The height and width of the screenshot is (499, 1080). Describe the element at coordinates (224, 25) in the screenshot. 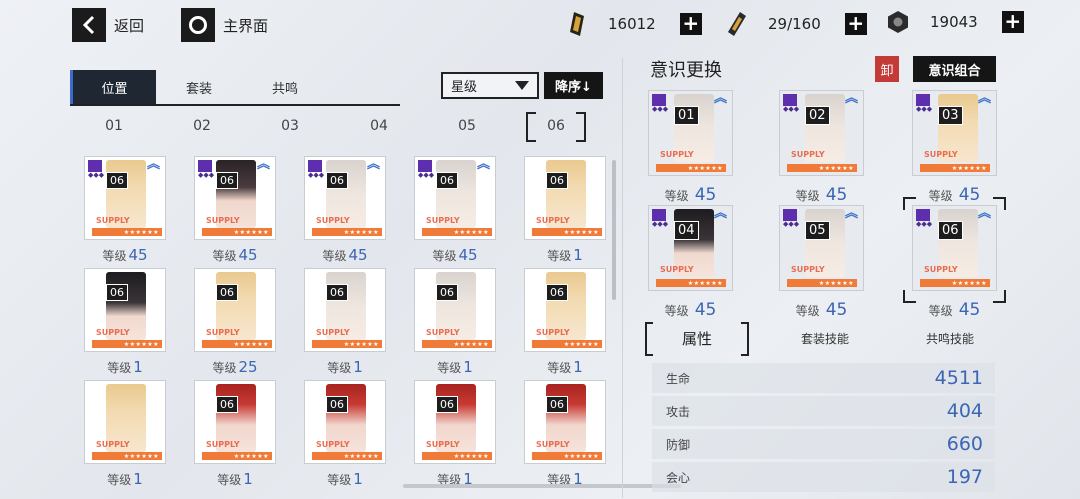

I see `home-button: 主界面` at that location.